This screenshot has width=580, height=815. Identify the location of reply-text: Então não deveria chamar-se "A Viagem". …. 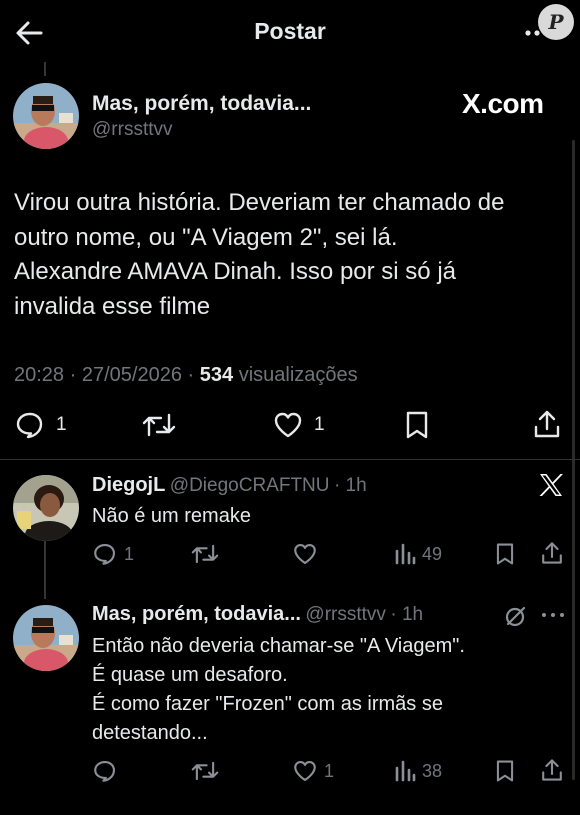
(278, 690).